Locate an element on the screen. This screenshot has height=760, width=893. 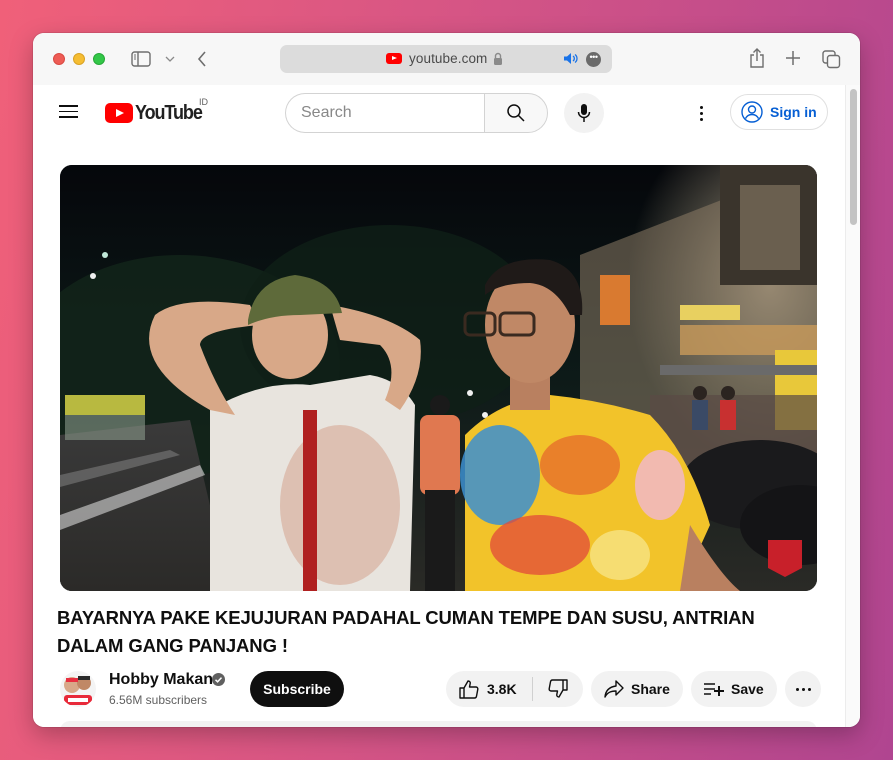
settings-menu-button is located at coordinates (701, 113).